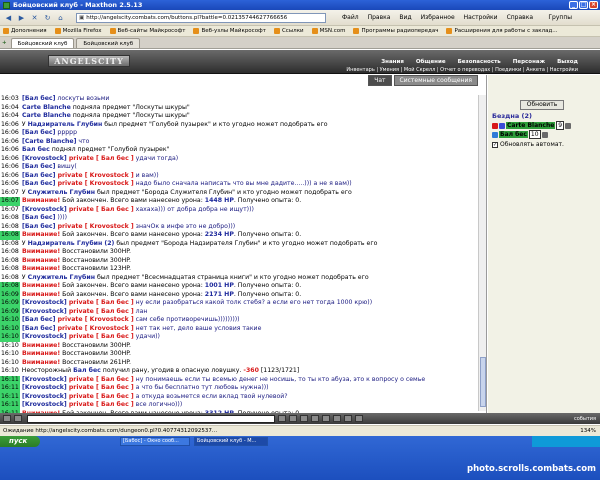 The width and height of the screenshot is (600, 480). Describe the element at coordinates (431, 62) in the screenshot. I see `nav-social: Общение` at that location.